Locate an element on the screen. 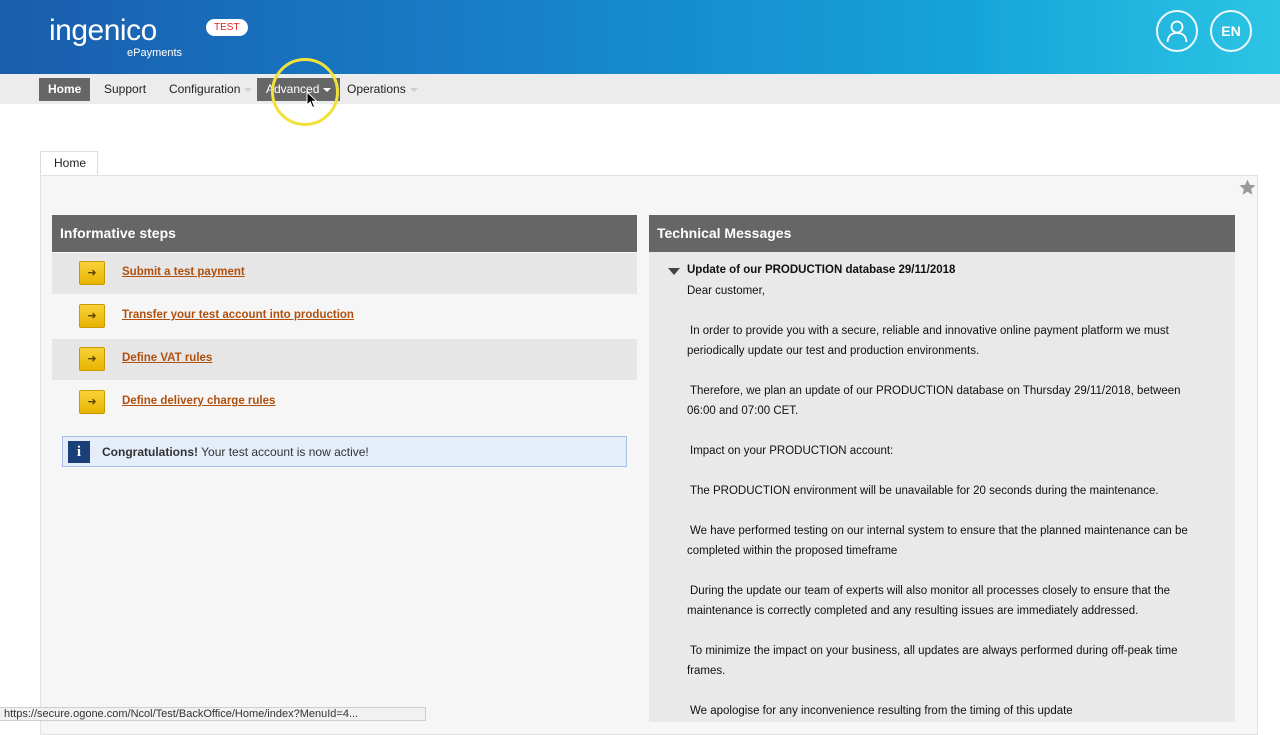 Image resolution: width=1280 pixels, height=735 pixels. mouse-pointer-icon is located at coordinates (312, 100).